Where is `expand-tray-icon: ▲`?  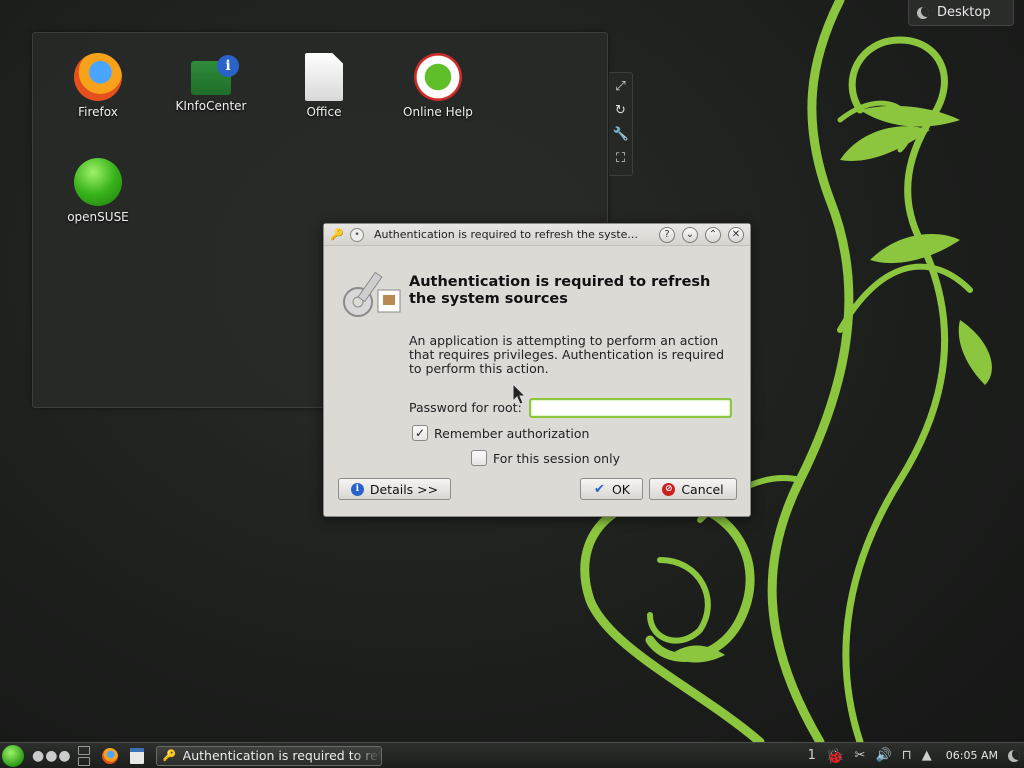
expand-tray-icon: ▲ is located at coordinates (927, 755).